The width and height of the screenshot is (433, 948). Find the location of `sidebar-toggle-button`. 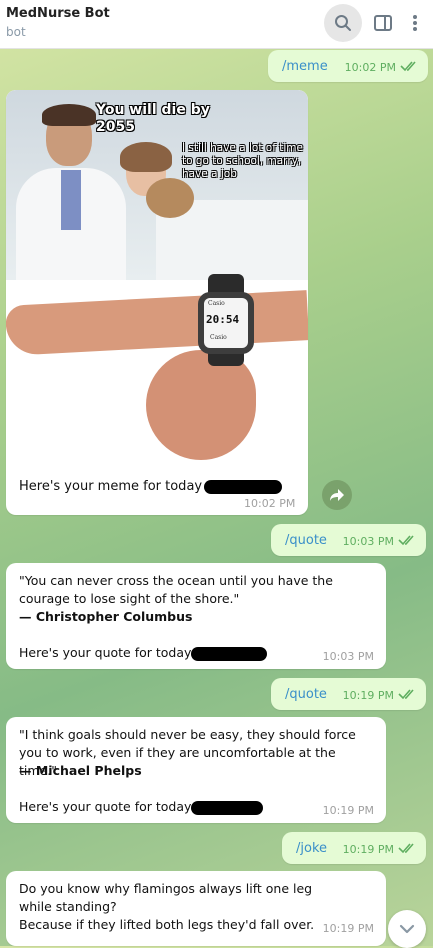

sidebar-toggle-button is located at coordinates (383, 23).